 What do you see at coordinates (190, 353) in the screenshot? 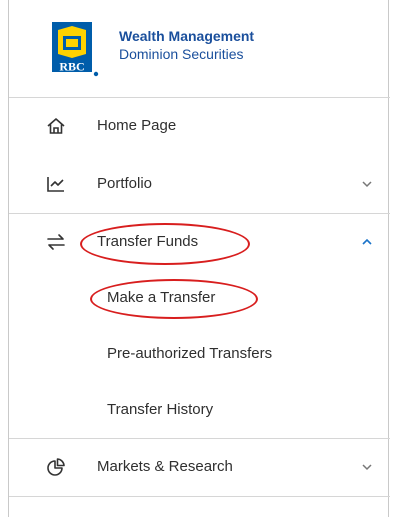
I see `subnav-label-preauthorized-transfers: Pre-authorized Transfers` at bounding box center [190, 353].